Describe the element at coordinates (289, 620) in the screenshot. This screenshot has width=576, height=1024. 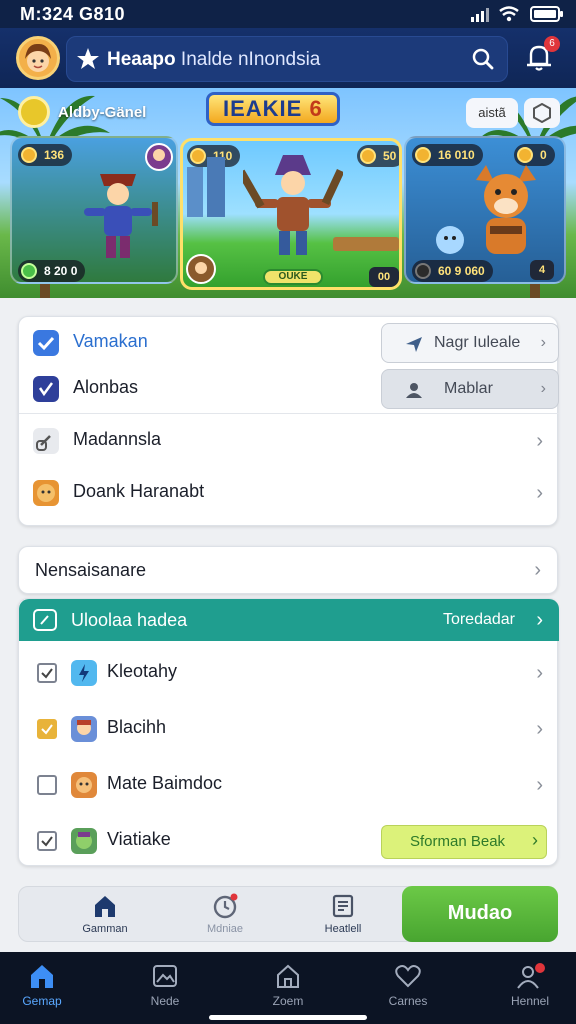
I see `teal-header: Uloolaa hadea Toredadar ›` at that location.